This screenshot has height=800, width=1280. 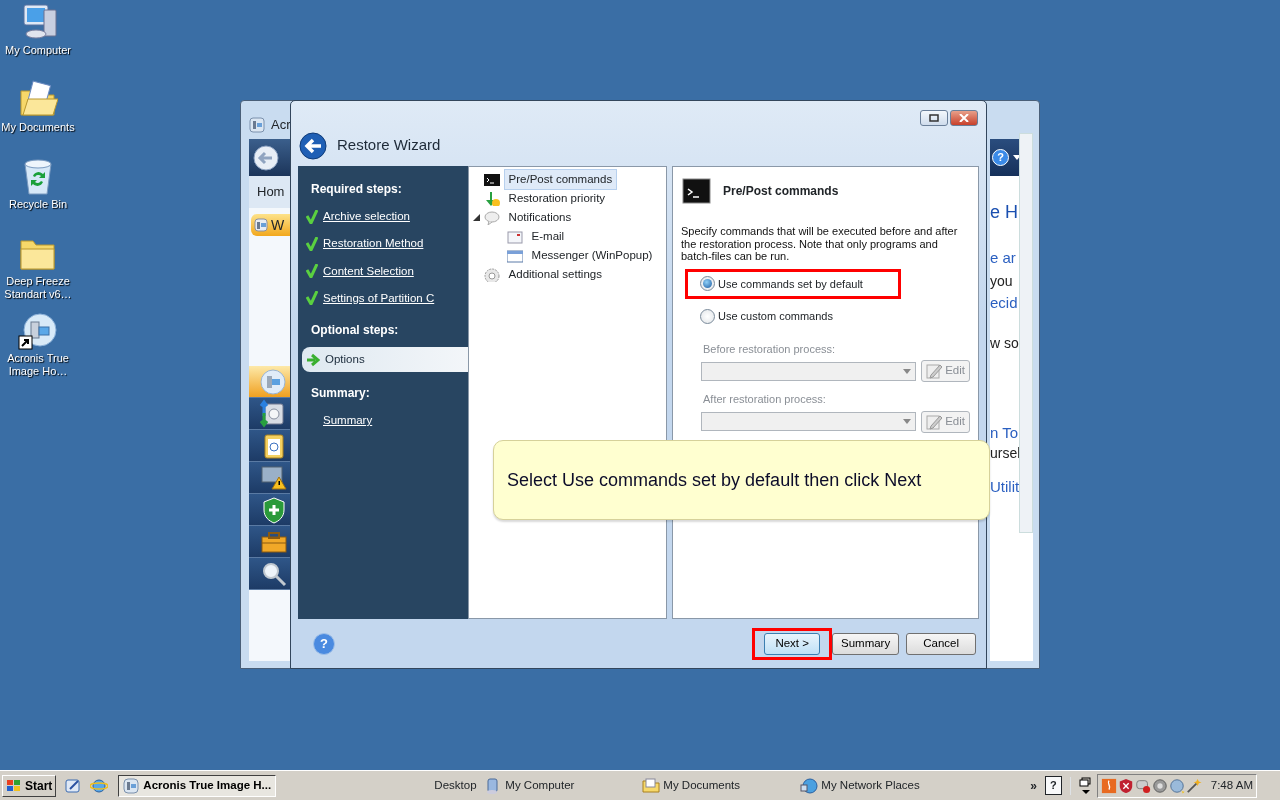 What do you see at coordinates (38, 50) in the screenshot?
I see `icon-label: My Computer` at bounding box center [38, 50].